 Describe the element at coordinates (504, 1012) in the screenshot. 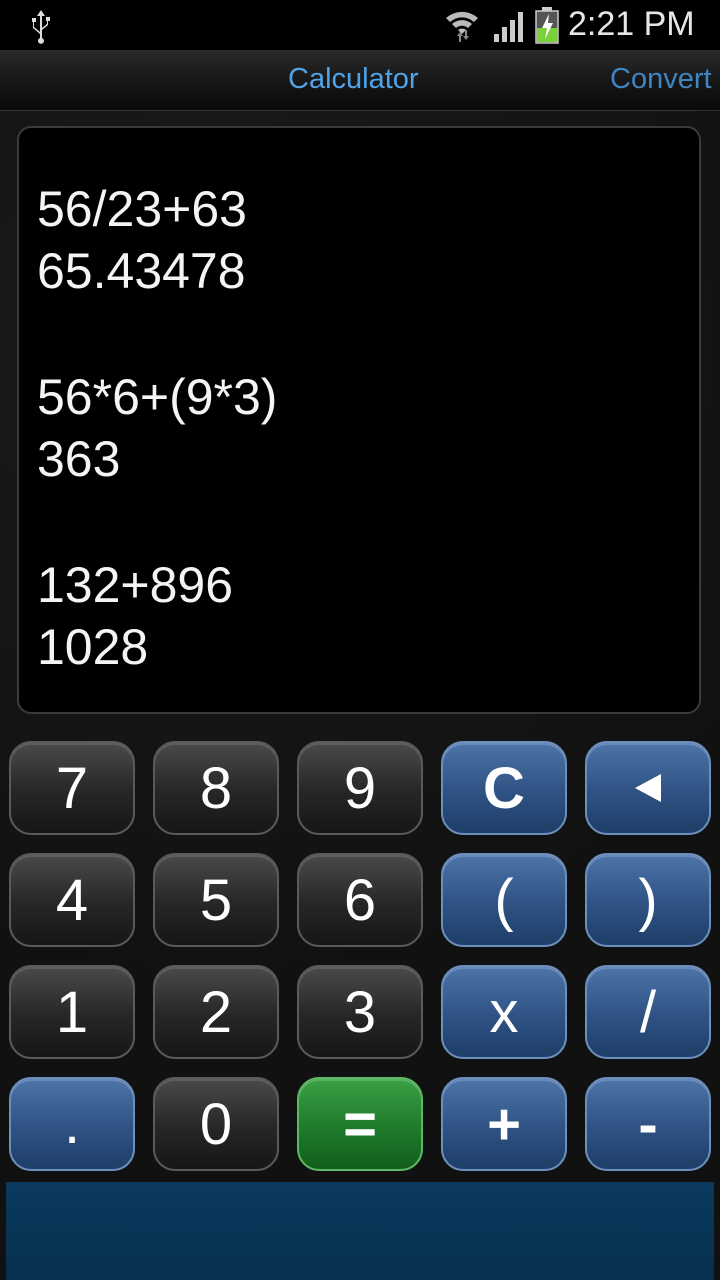

I see `multiply-button: x` at that location.